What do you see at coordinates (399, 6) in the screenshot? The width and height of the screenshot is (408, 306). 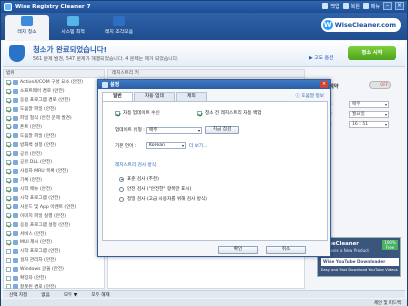 I see `close-button: ×` at bounding box center [399, 6].